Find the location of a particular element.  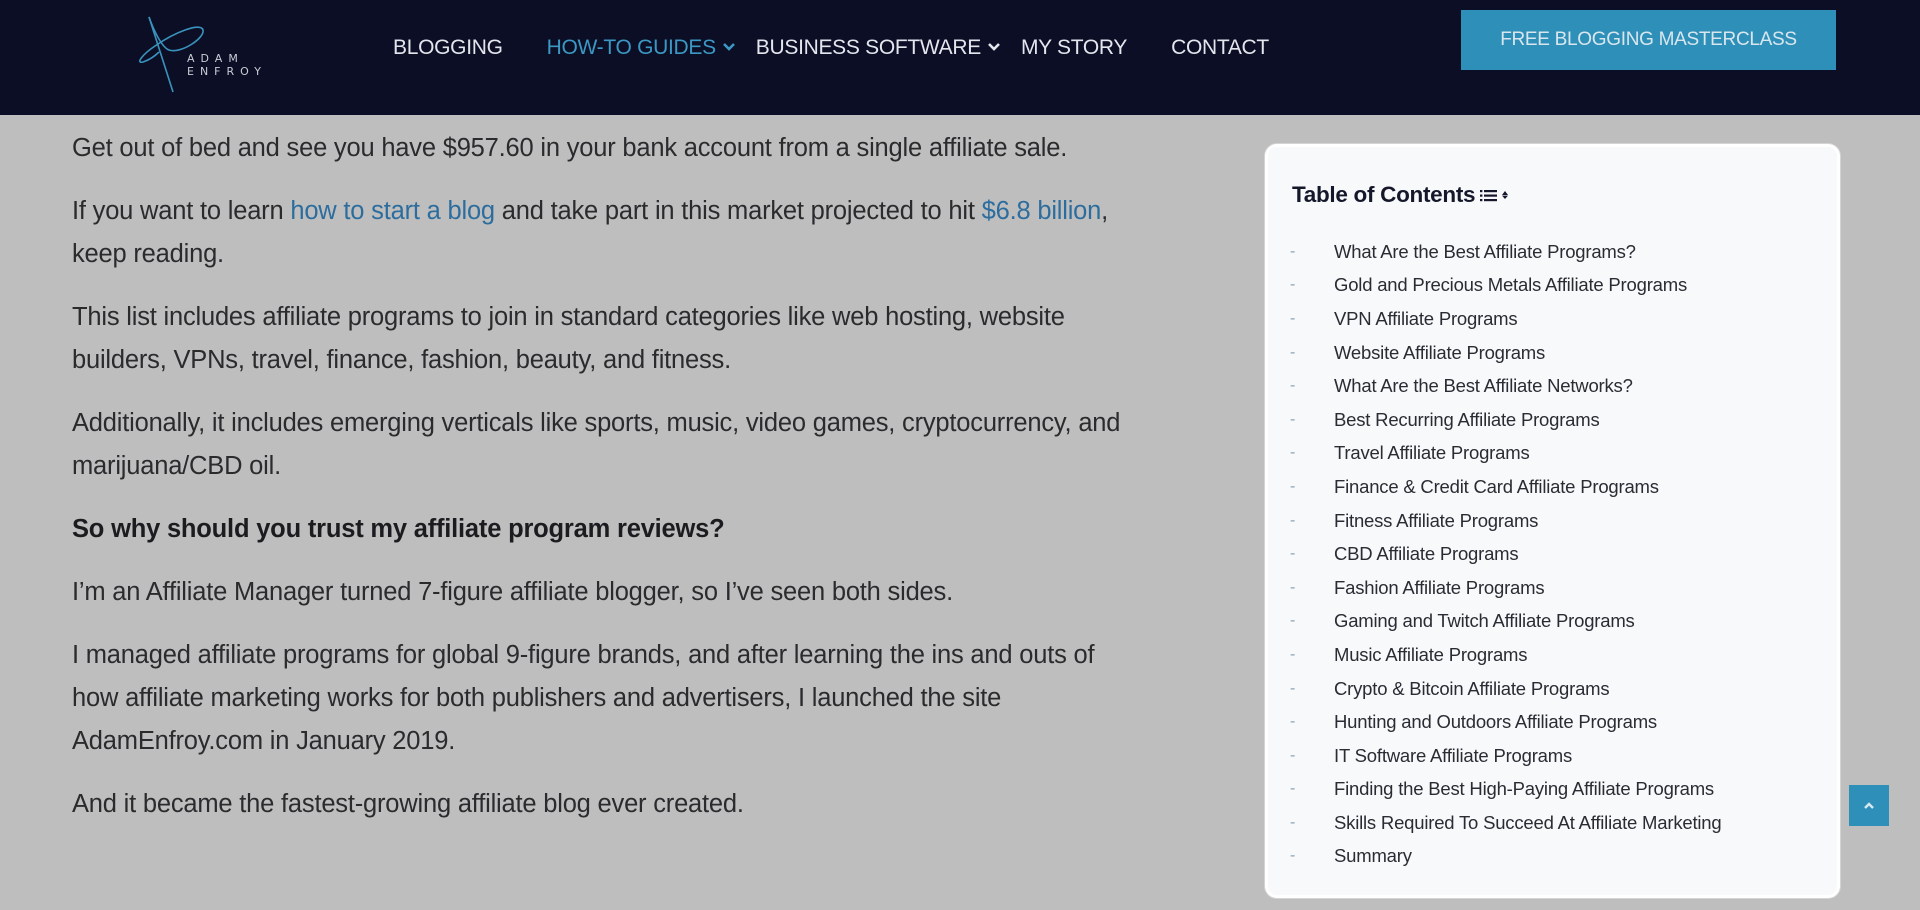

nav-item-contact: CONTACT is located at coordinates (1220, 48).